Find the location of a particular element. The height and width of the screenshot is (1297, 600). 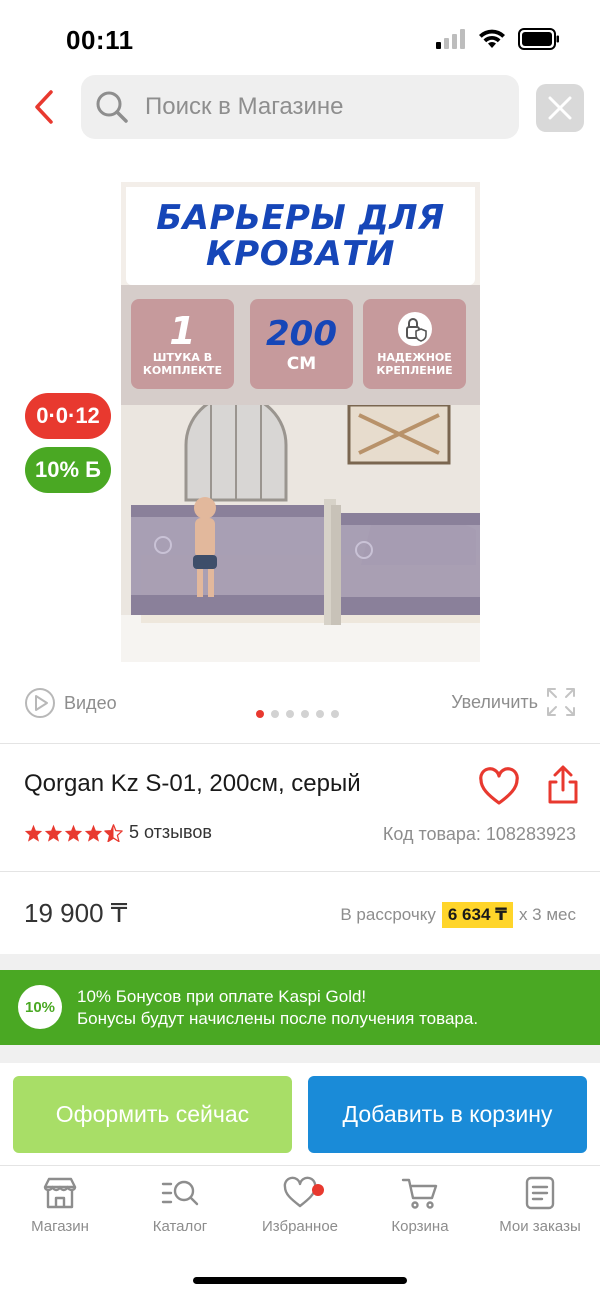

video-button: Видео is located at coordinates (70, 703).